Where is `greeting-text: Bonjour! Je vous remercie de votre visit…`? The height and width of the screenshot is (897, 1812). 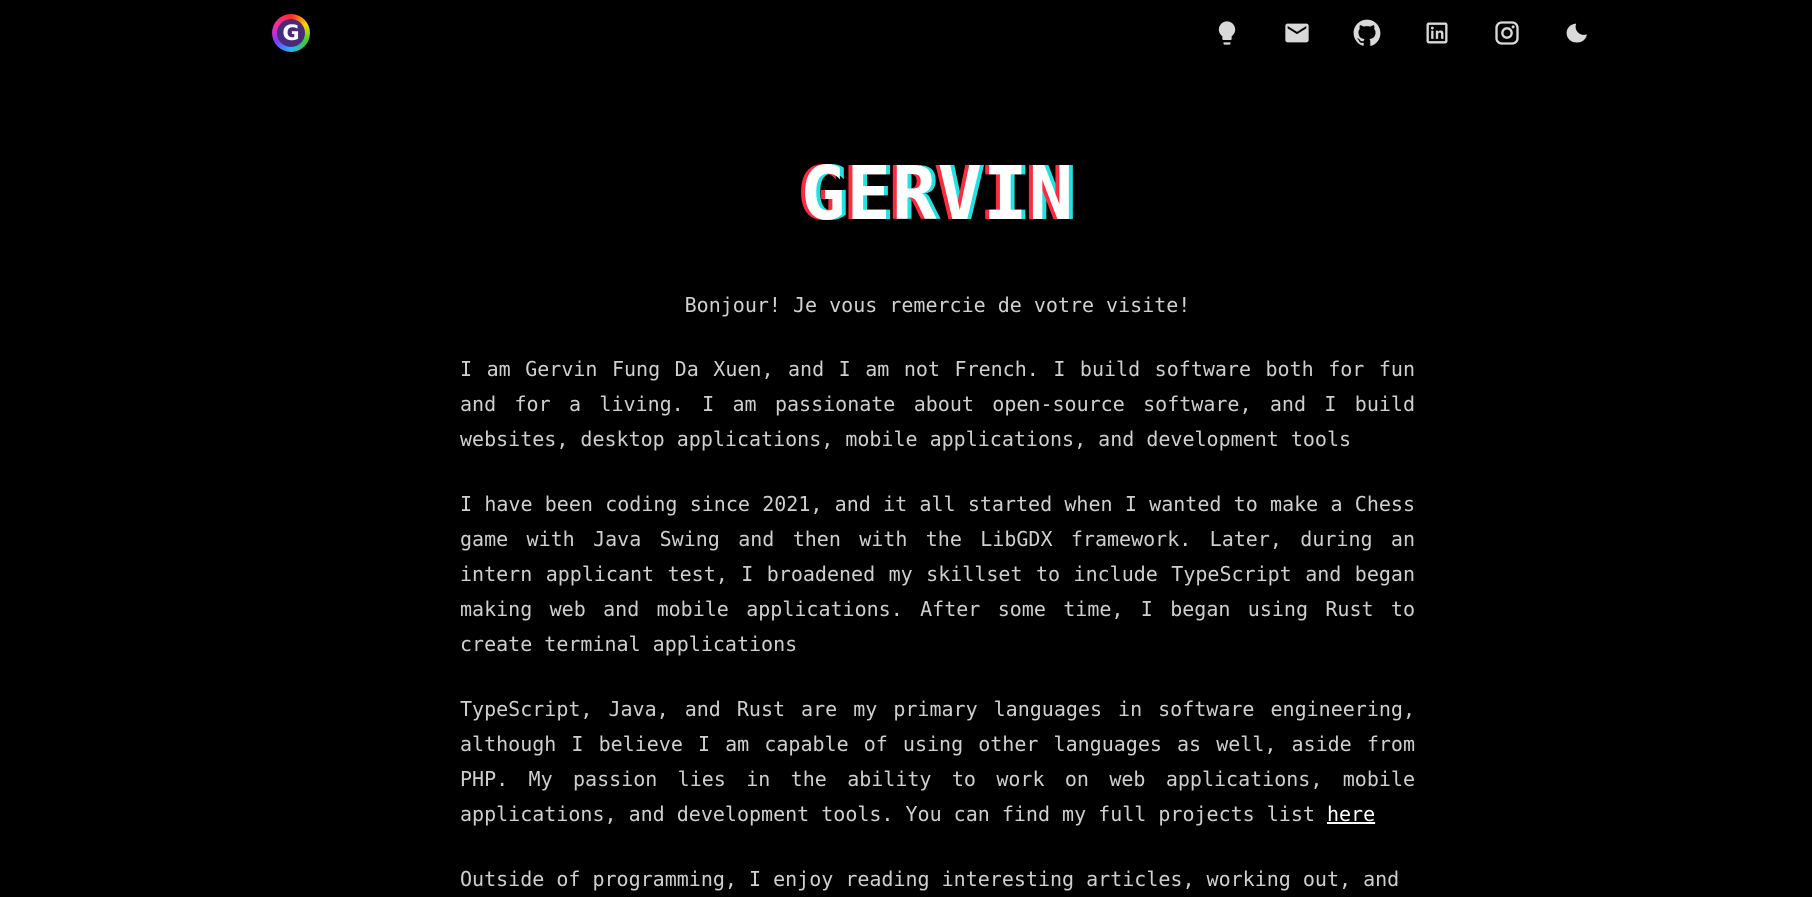 greeting-text: Bonjour! Je vous remercie de votre visit… is located at coordinates (937, 305).